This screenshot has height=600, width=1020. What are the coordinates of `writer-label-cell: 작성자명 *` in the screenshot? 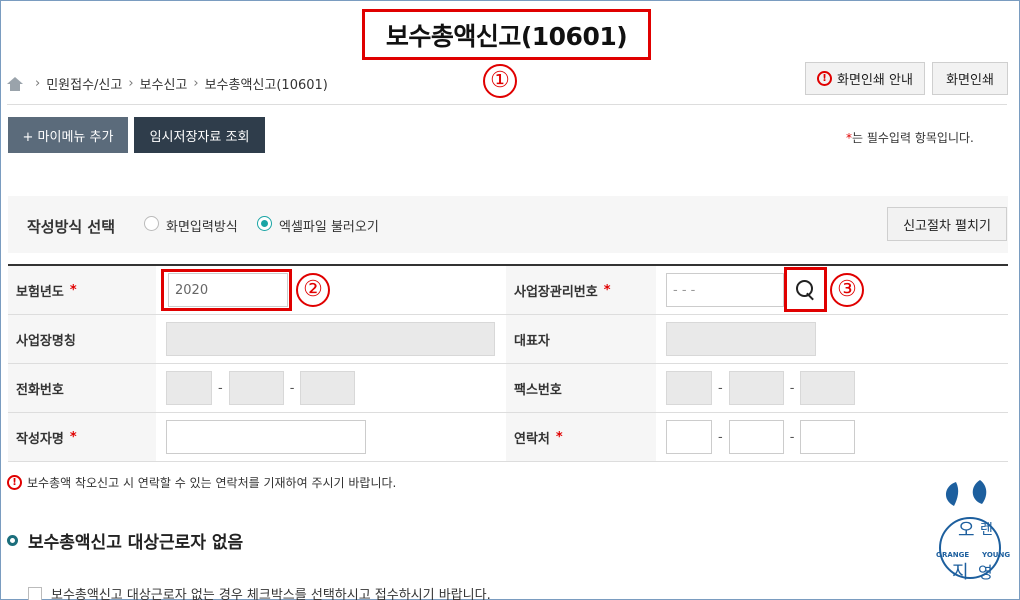 It's located at (82, 437).